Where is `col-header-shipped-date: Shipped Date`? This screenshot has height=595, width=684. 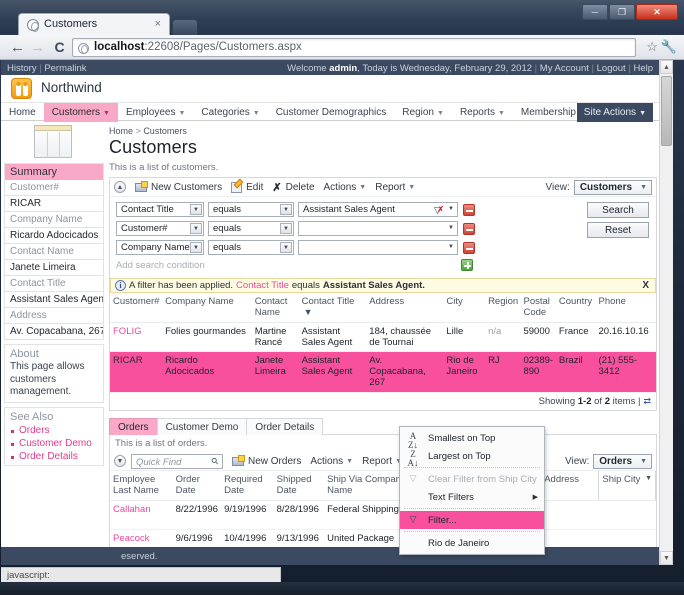
col-header-shipped-date: Shipped Date is located at coordinates (299, 486).